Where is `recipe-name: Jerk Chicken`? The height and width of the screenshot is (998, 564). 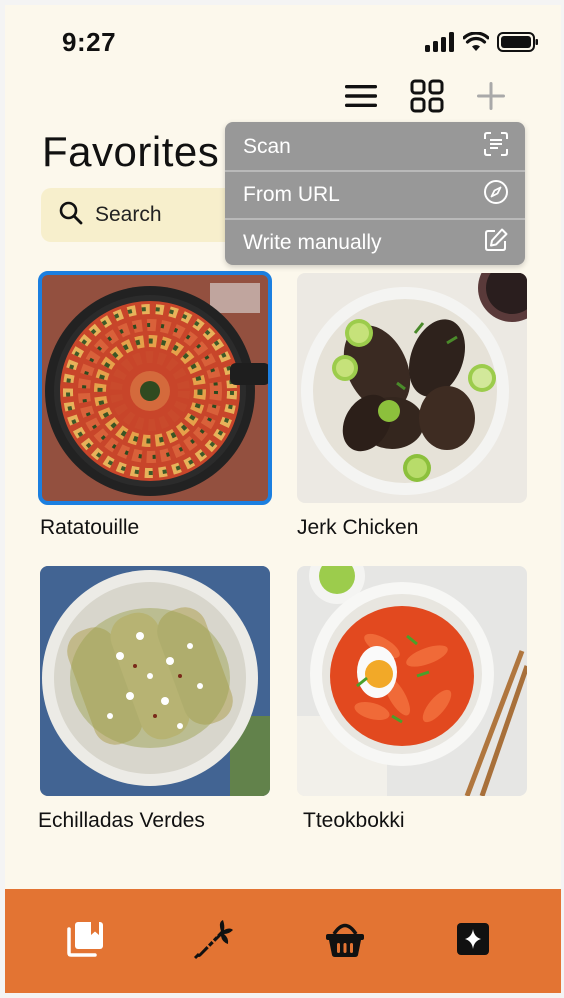 recipe-name: Jerk Chicken is located at coordinates (357, 528).